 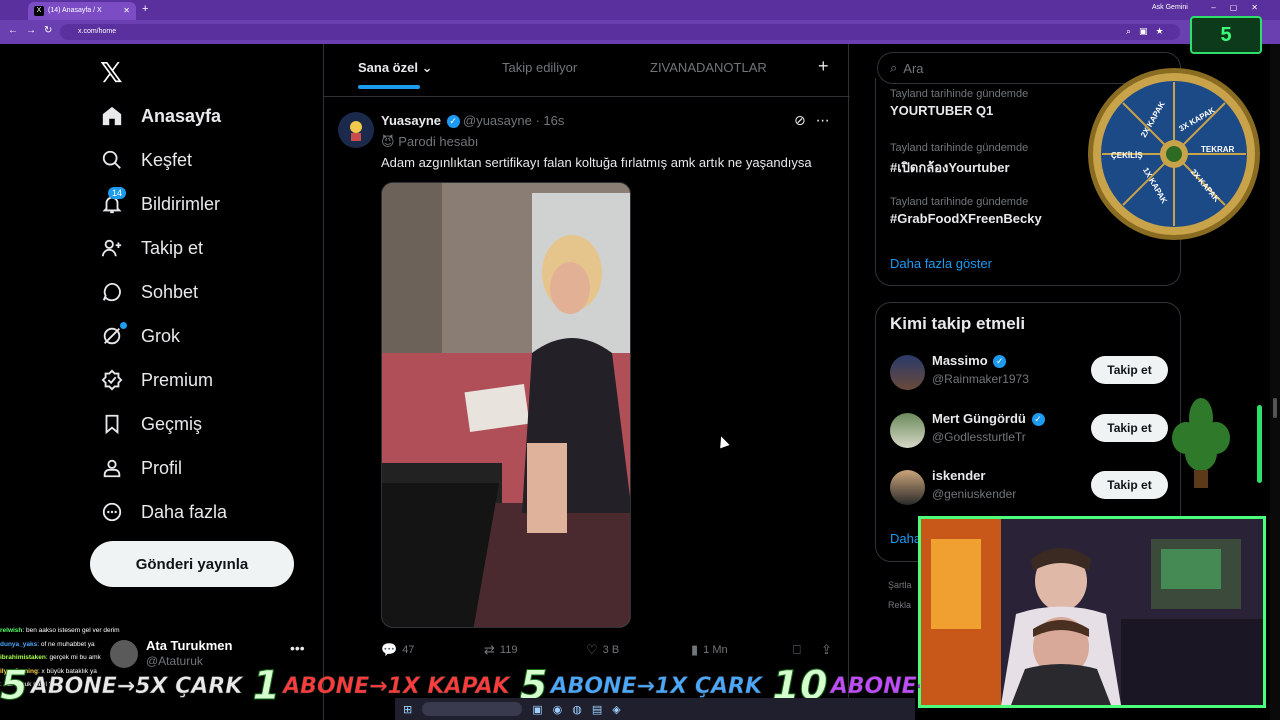 What do you see at coordinates (979, 418) in the screenshot?
I see `suggestion-name-text: Mert Güngördü` at bounding box center [979, 418].